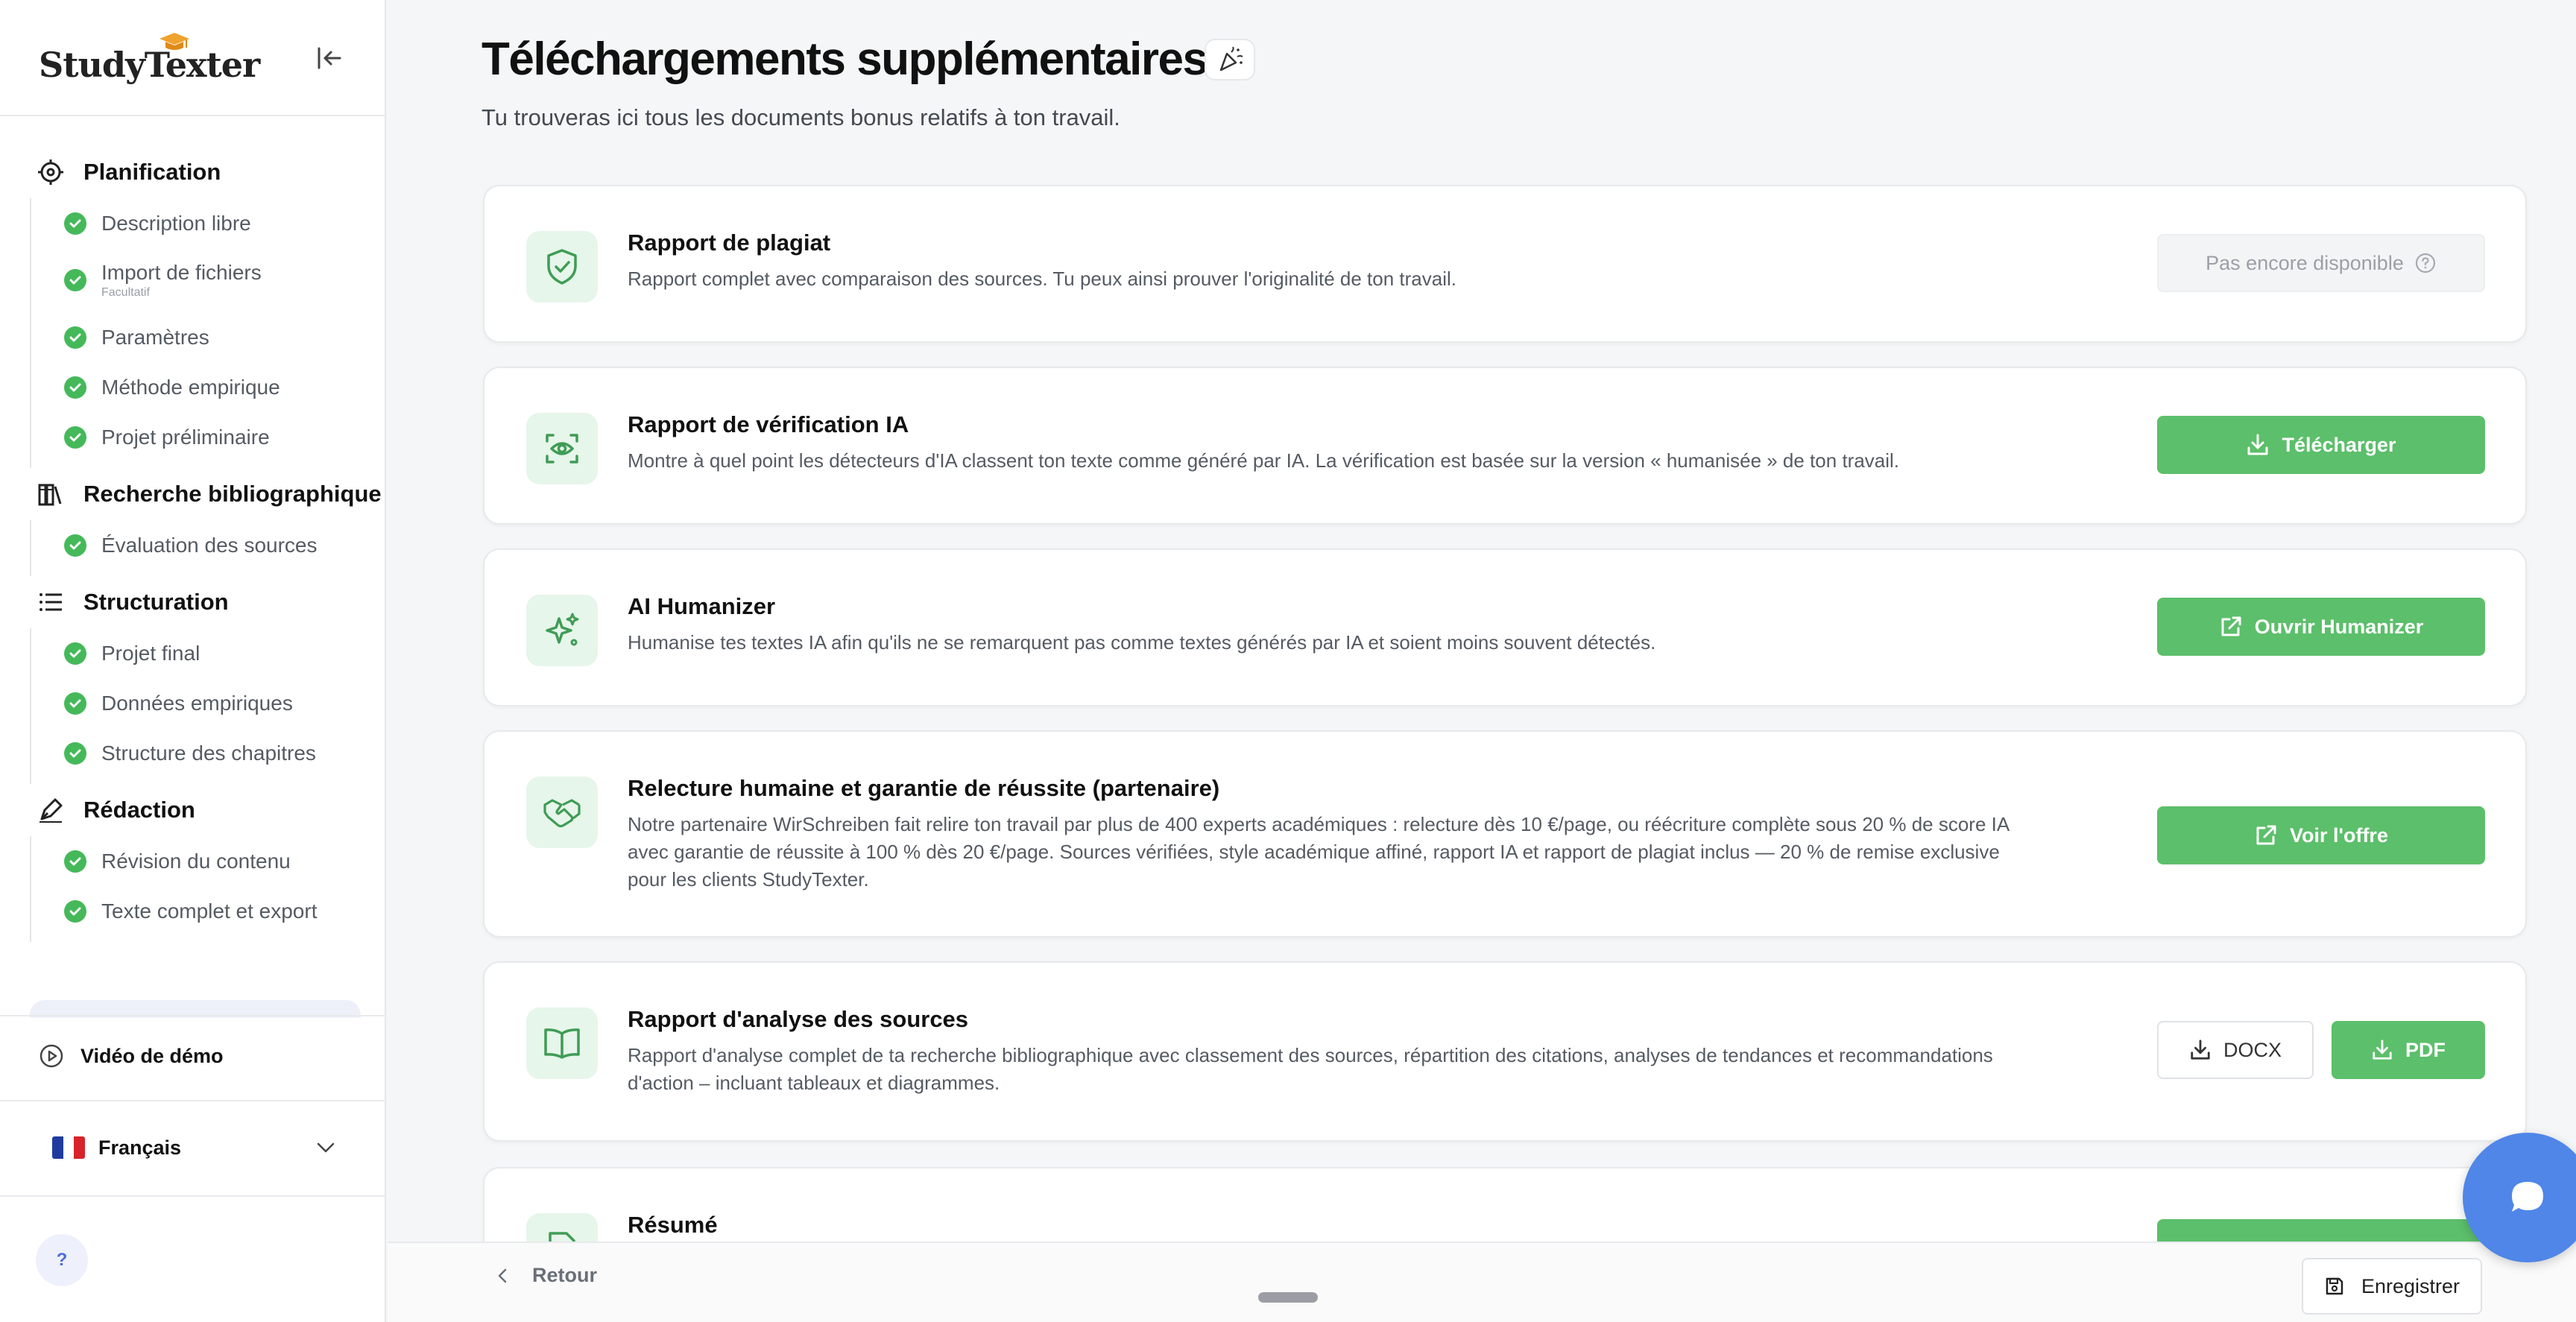  I want to click on back-button: Retour, so click(546, 1275).